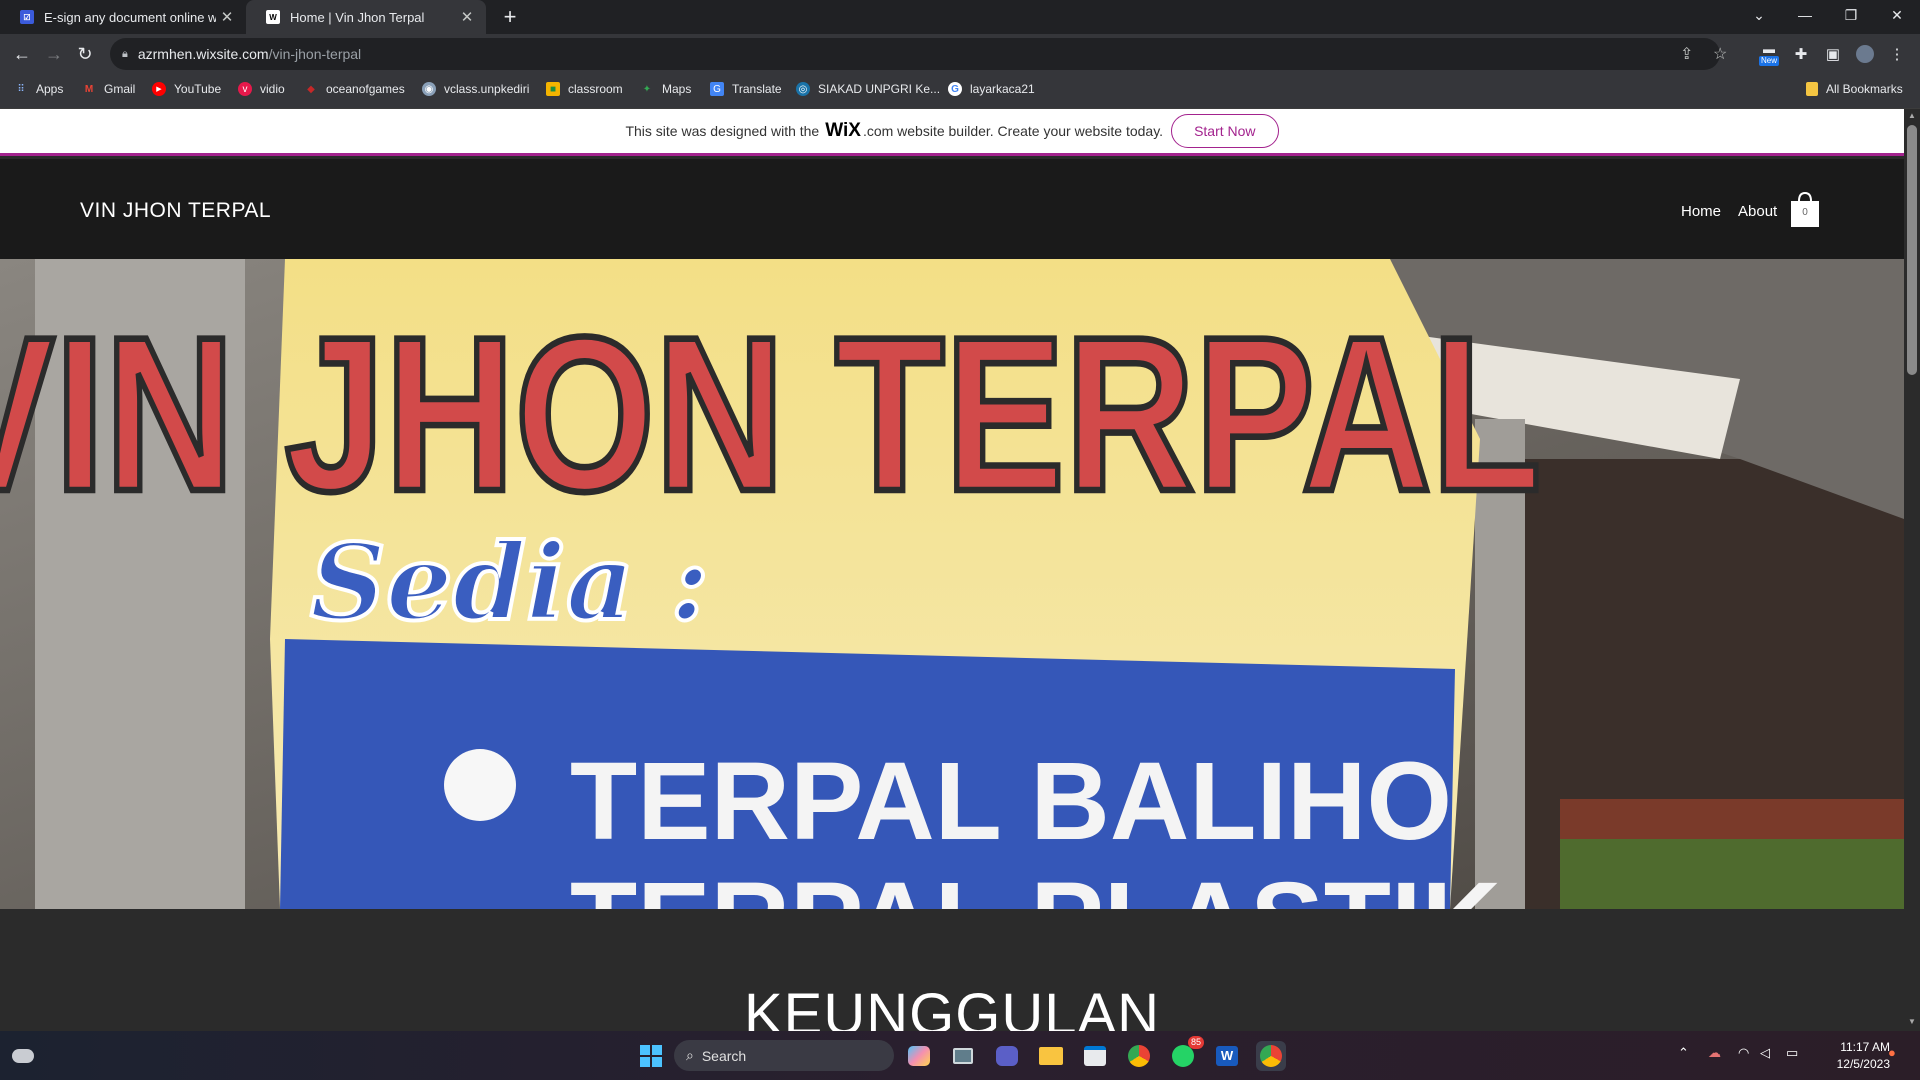  I want to click on all-bookmarks: All Bookmarks, so click(1854, 89).